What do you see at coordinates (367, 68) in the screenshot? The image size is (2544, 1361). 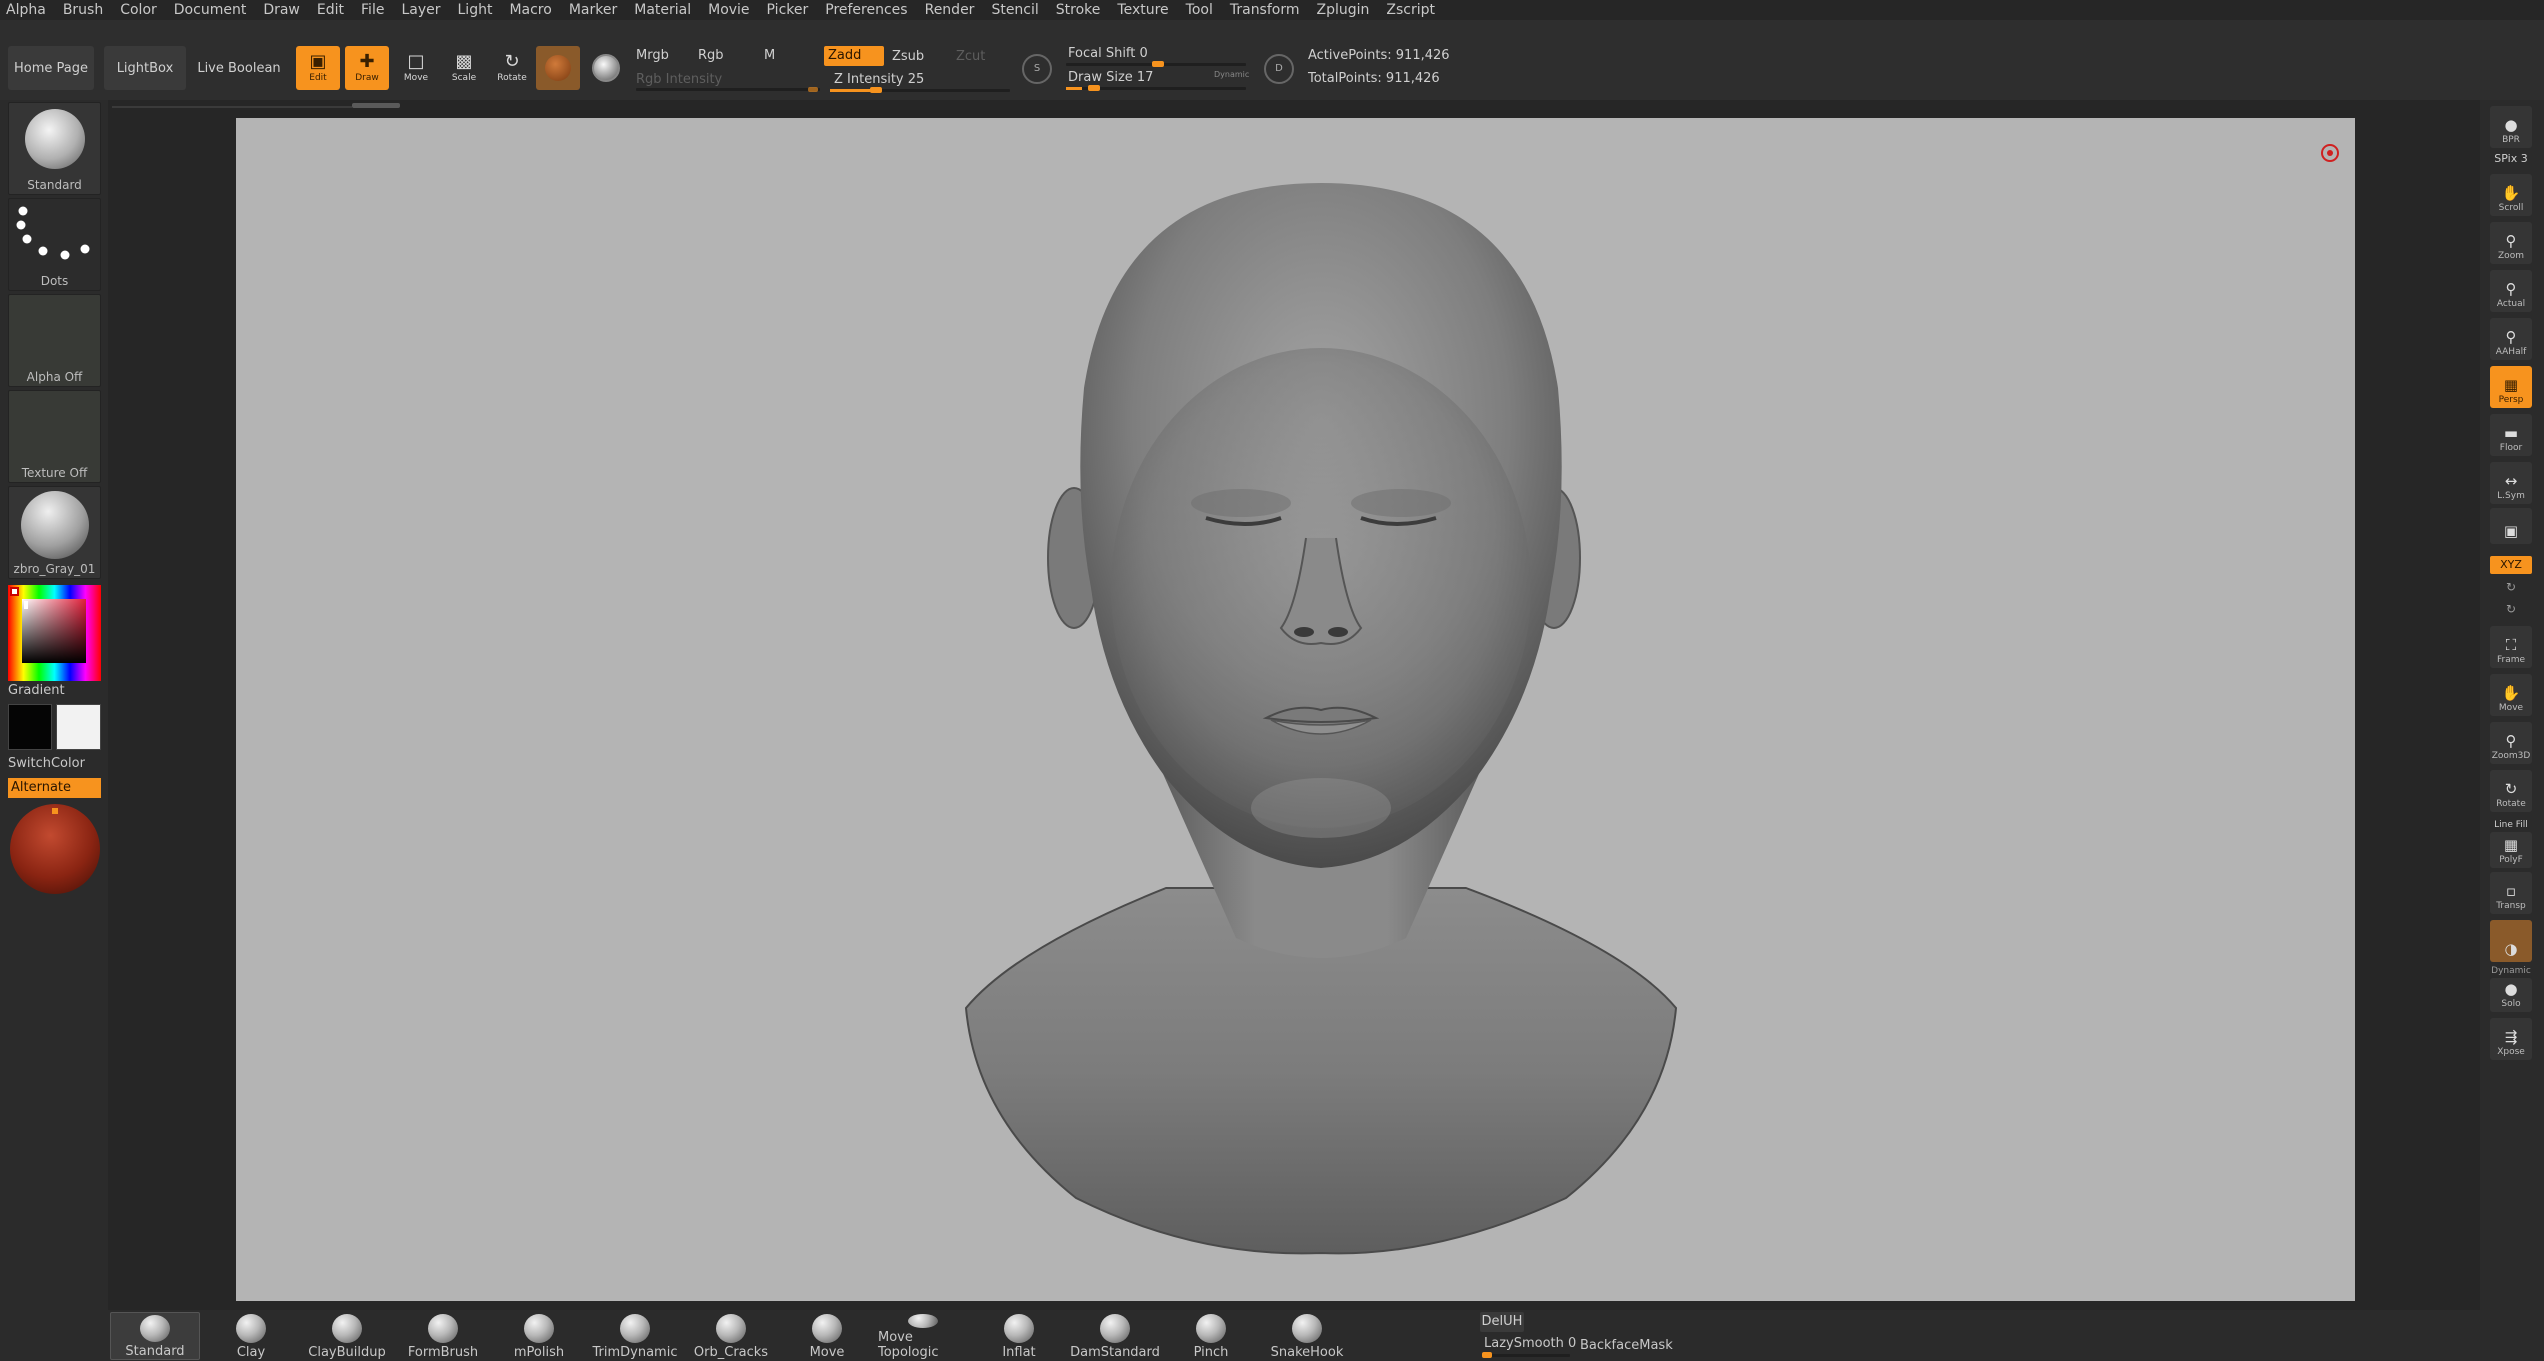 I see `draw-mode-button: ✚ Draw` at bounding box center [367, 68].